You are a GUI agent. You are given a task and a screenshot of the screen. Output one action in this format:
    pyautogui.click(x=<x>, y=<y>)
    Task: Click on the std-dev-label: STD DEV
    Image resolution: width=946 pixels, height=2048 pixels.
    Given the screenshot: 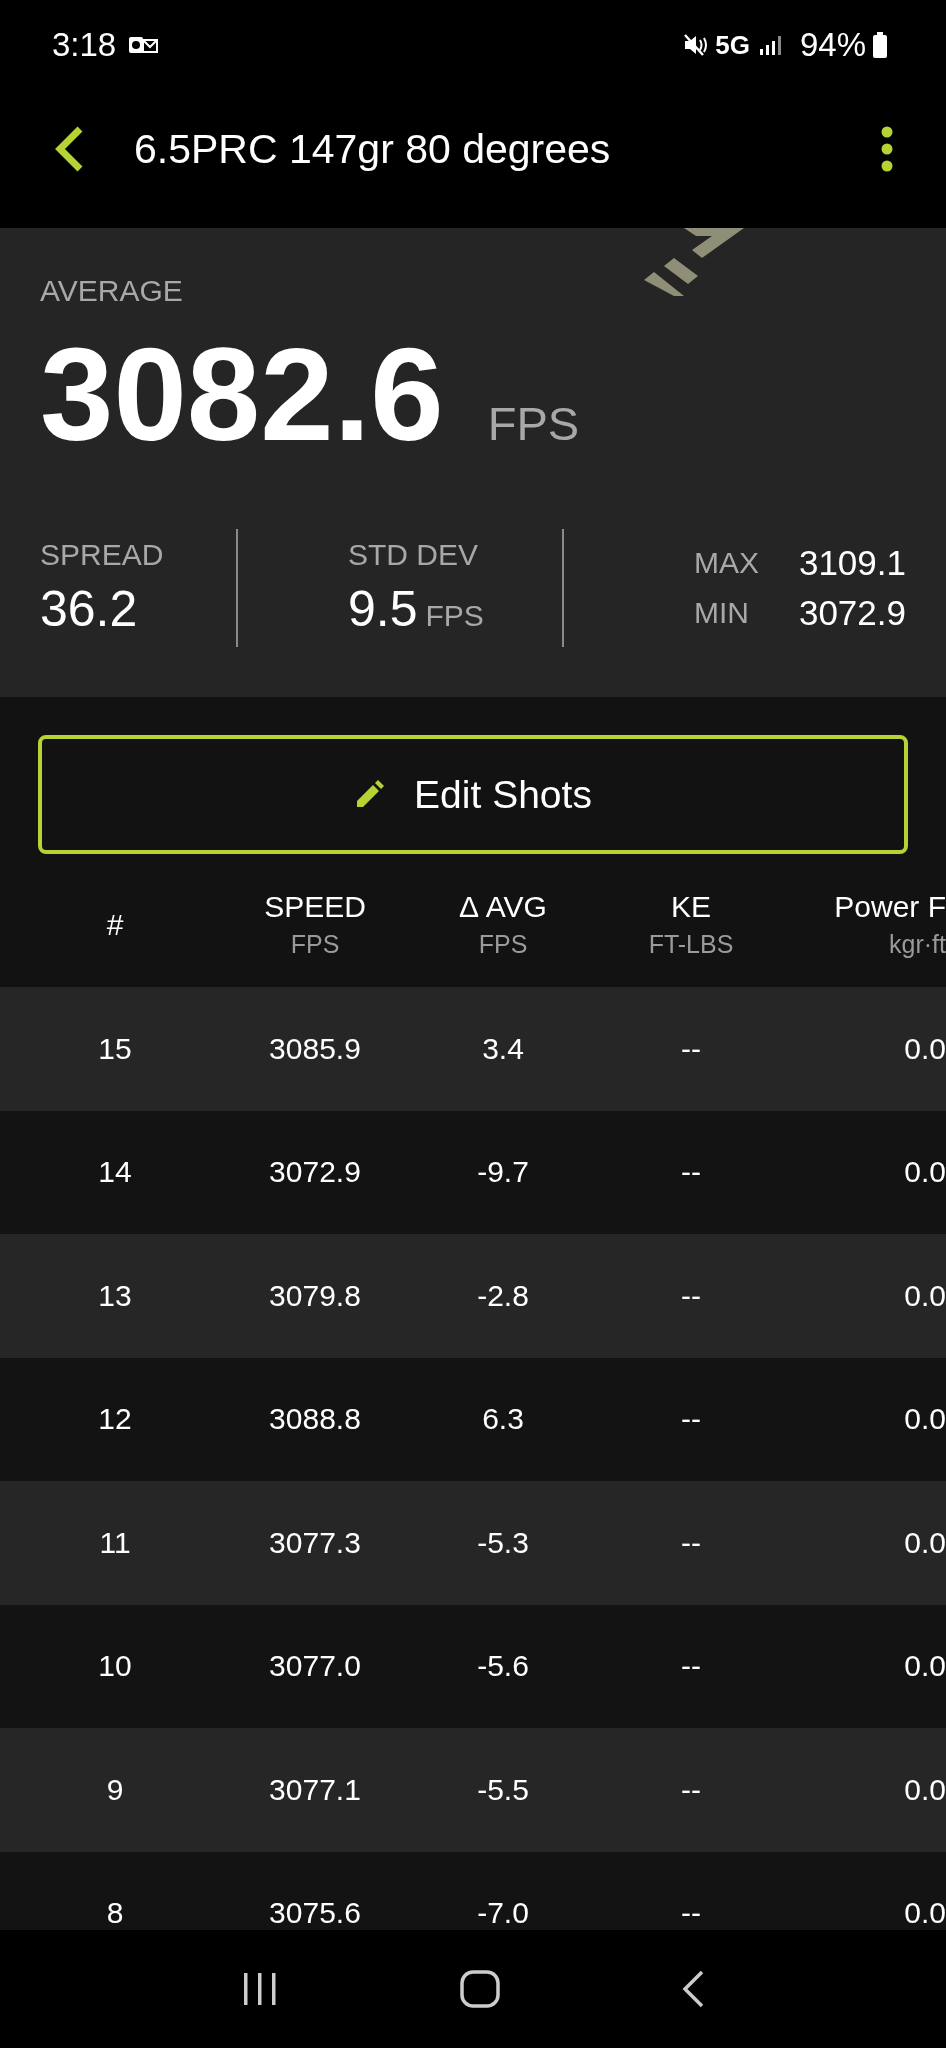 What is the action you would take?
    pyautogui.click(x=413, y=555)
    